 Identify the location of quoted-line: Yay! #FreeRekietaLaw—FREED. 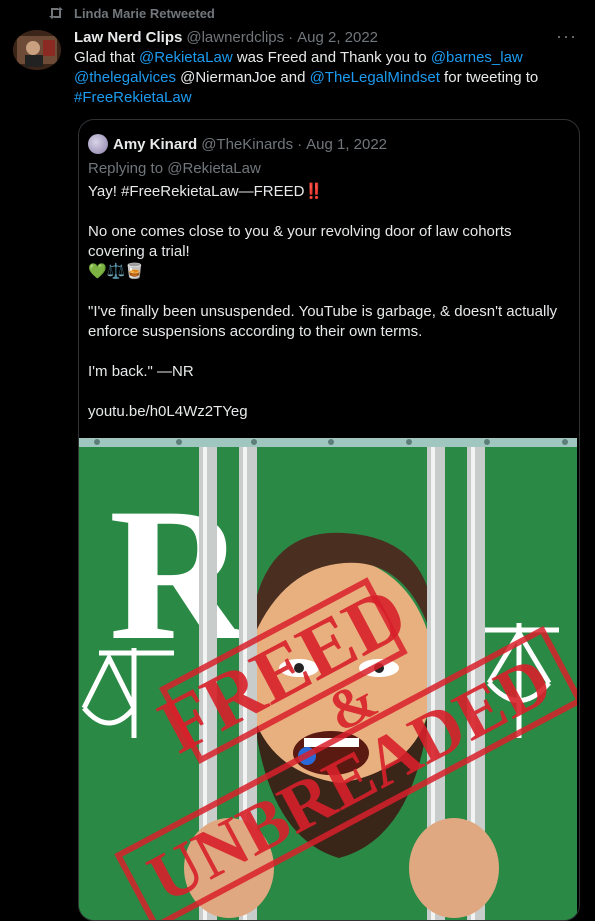
(196, 191).